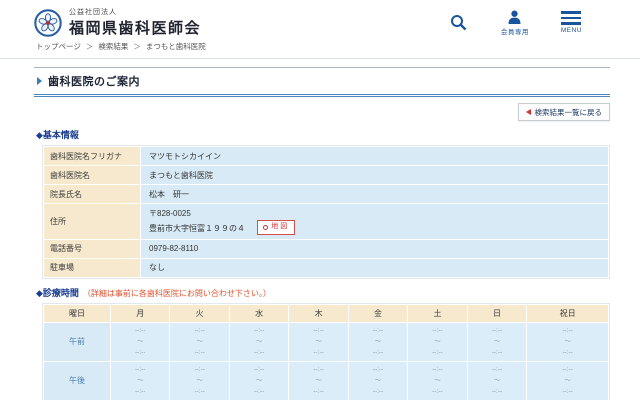  I want to click on site-header: 公益社団法人 福岡県歯科医師会 会員専用 MENU, so click(320, 19).